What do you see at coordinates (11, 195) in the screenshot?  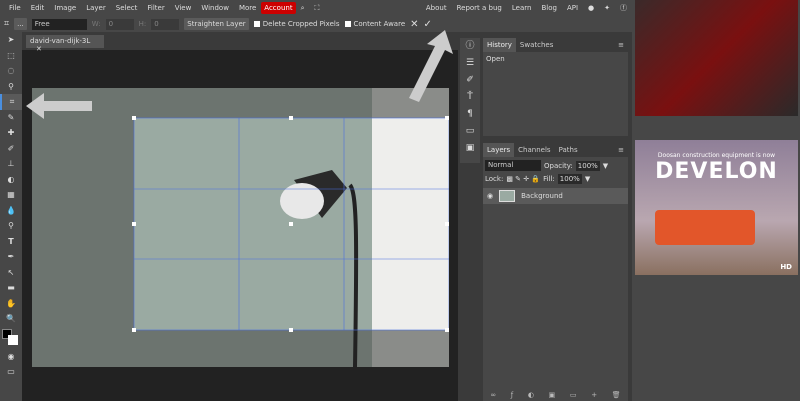 I see `gradient-tool-icon: ▦` at bounding box center [11, 195].